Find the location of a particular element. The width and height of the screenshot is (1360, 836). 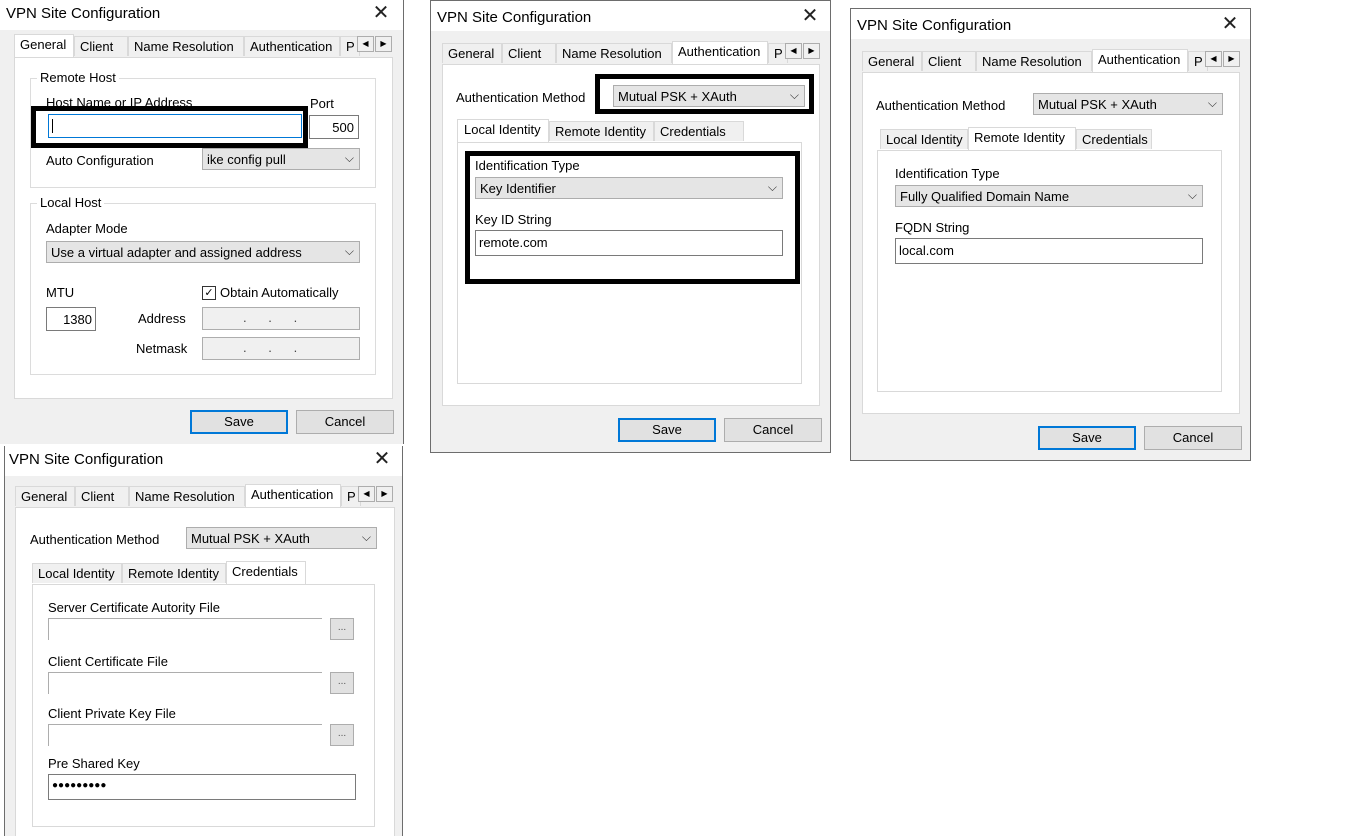

obtain-auto-checkbox: ✓ is located at coordinates (209, 293).